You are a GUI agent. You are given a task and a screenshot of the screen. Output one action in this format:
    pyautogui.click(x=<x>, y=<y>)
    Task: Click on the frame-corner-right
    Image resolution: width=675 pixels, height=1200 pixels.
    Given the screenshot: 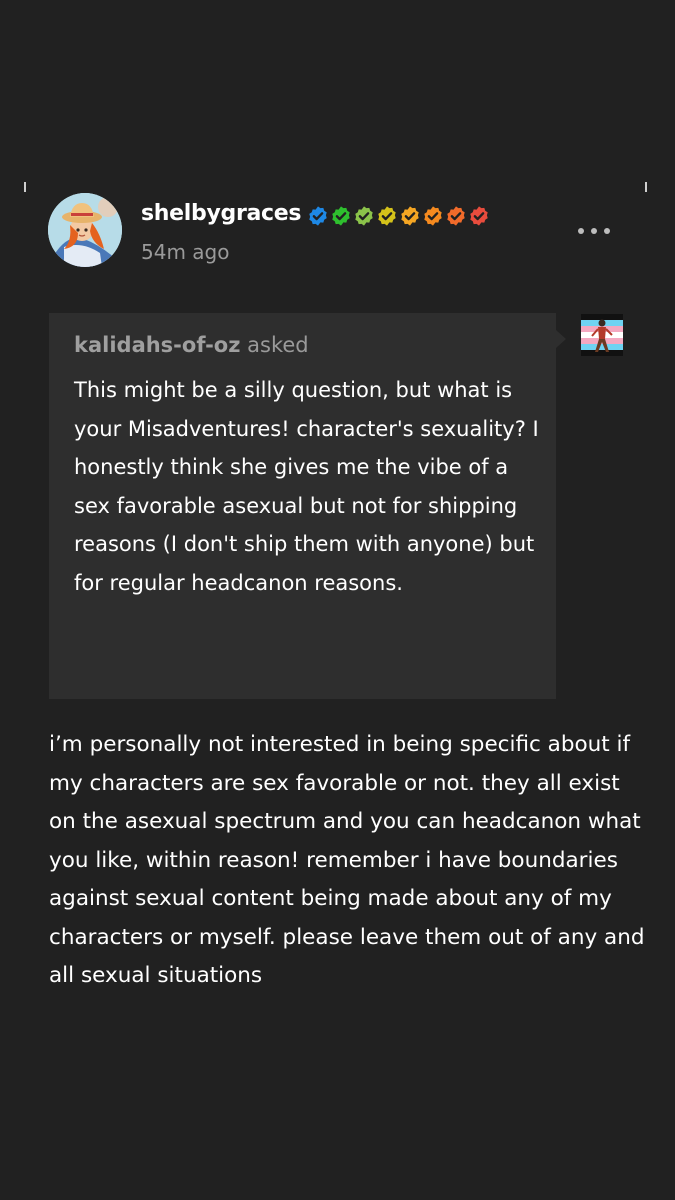 What is the action you would take?
    pyautogui.click(x=646, y=187)
    